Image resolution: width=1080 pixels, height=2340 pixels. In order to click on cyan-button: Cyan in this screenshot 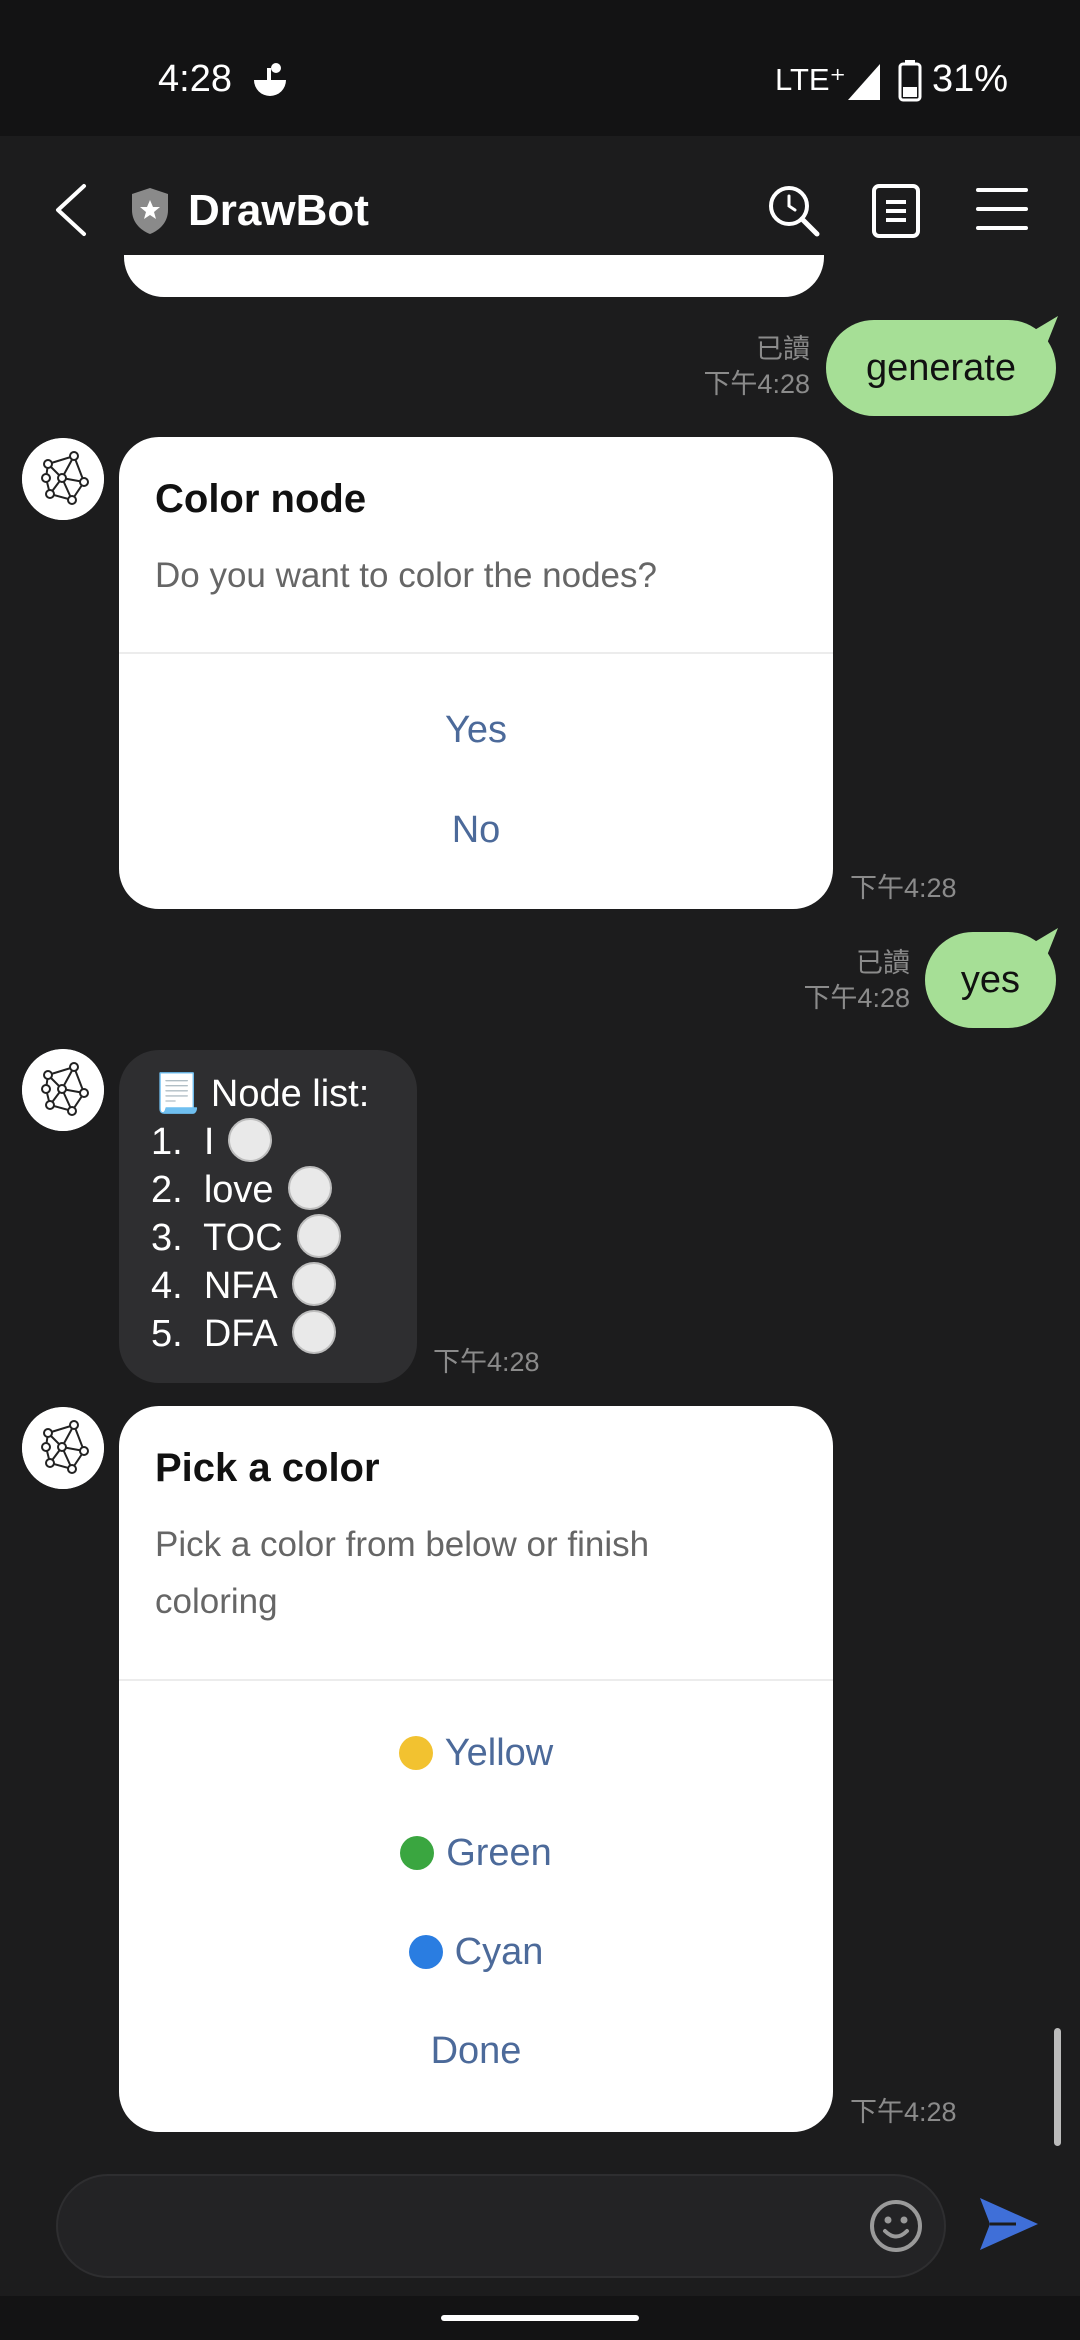, I will do `click(476, 1952)`.